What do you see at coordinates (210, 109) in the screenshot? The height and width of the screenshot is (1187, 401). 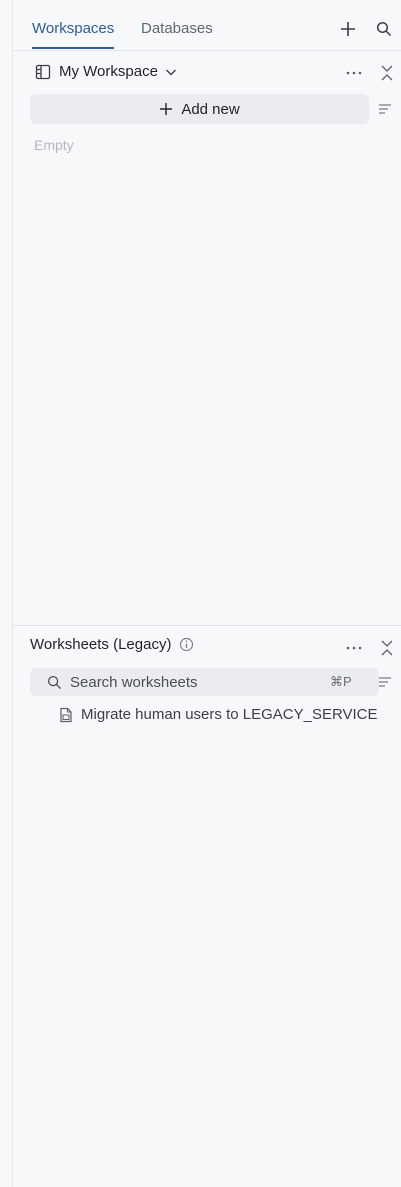 I see `add-new-label: Add new` at bounding box center [210, 109].